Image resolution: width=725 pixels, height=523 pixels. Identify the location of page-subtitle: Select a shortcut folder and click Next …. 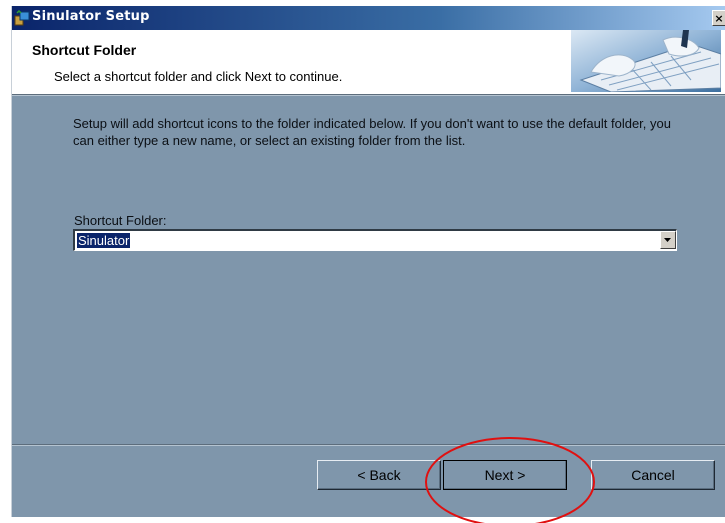
(198, 76).